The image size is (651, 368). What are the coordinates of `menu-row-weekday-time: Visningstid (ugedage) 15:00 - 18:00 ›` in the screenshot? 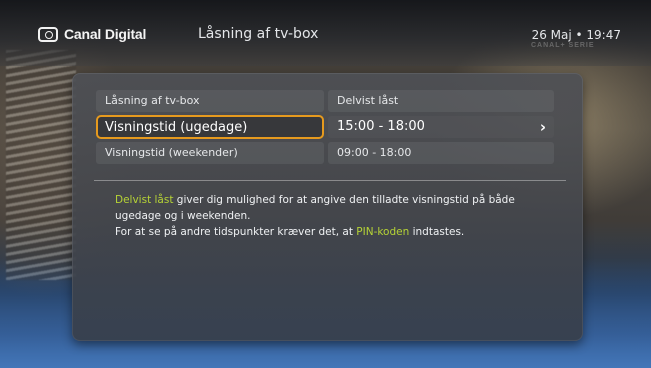 It's located at (325, 127).